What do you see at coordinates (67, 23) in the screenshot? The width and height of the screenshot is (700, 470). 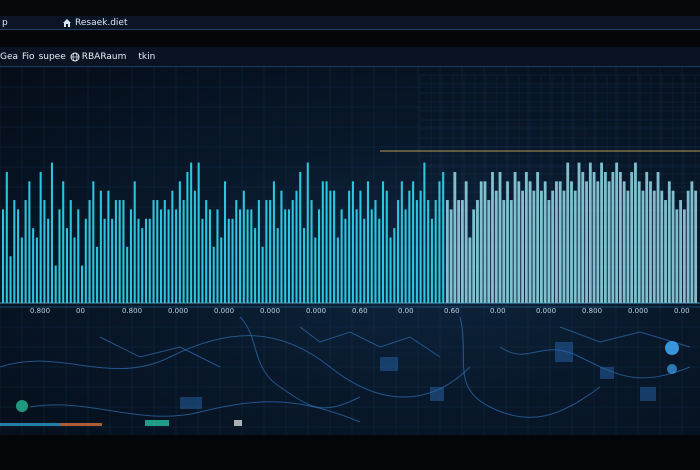 I see `home-icon` at bounding box center [67, 23].